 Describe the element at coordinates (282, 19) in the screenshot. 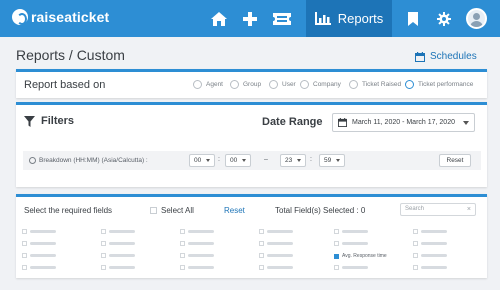

I see `ticket-icon` at that location.